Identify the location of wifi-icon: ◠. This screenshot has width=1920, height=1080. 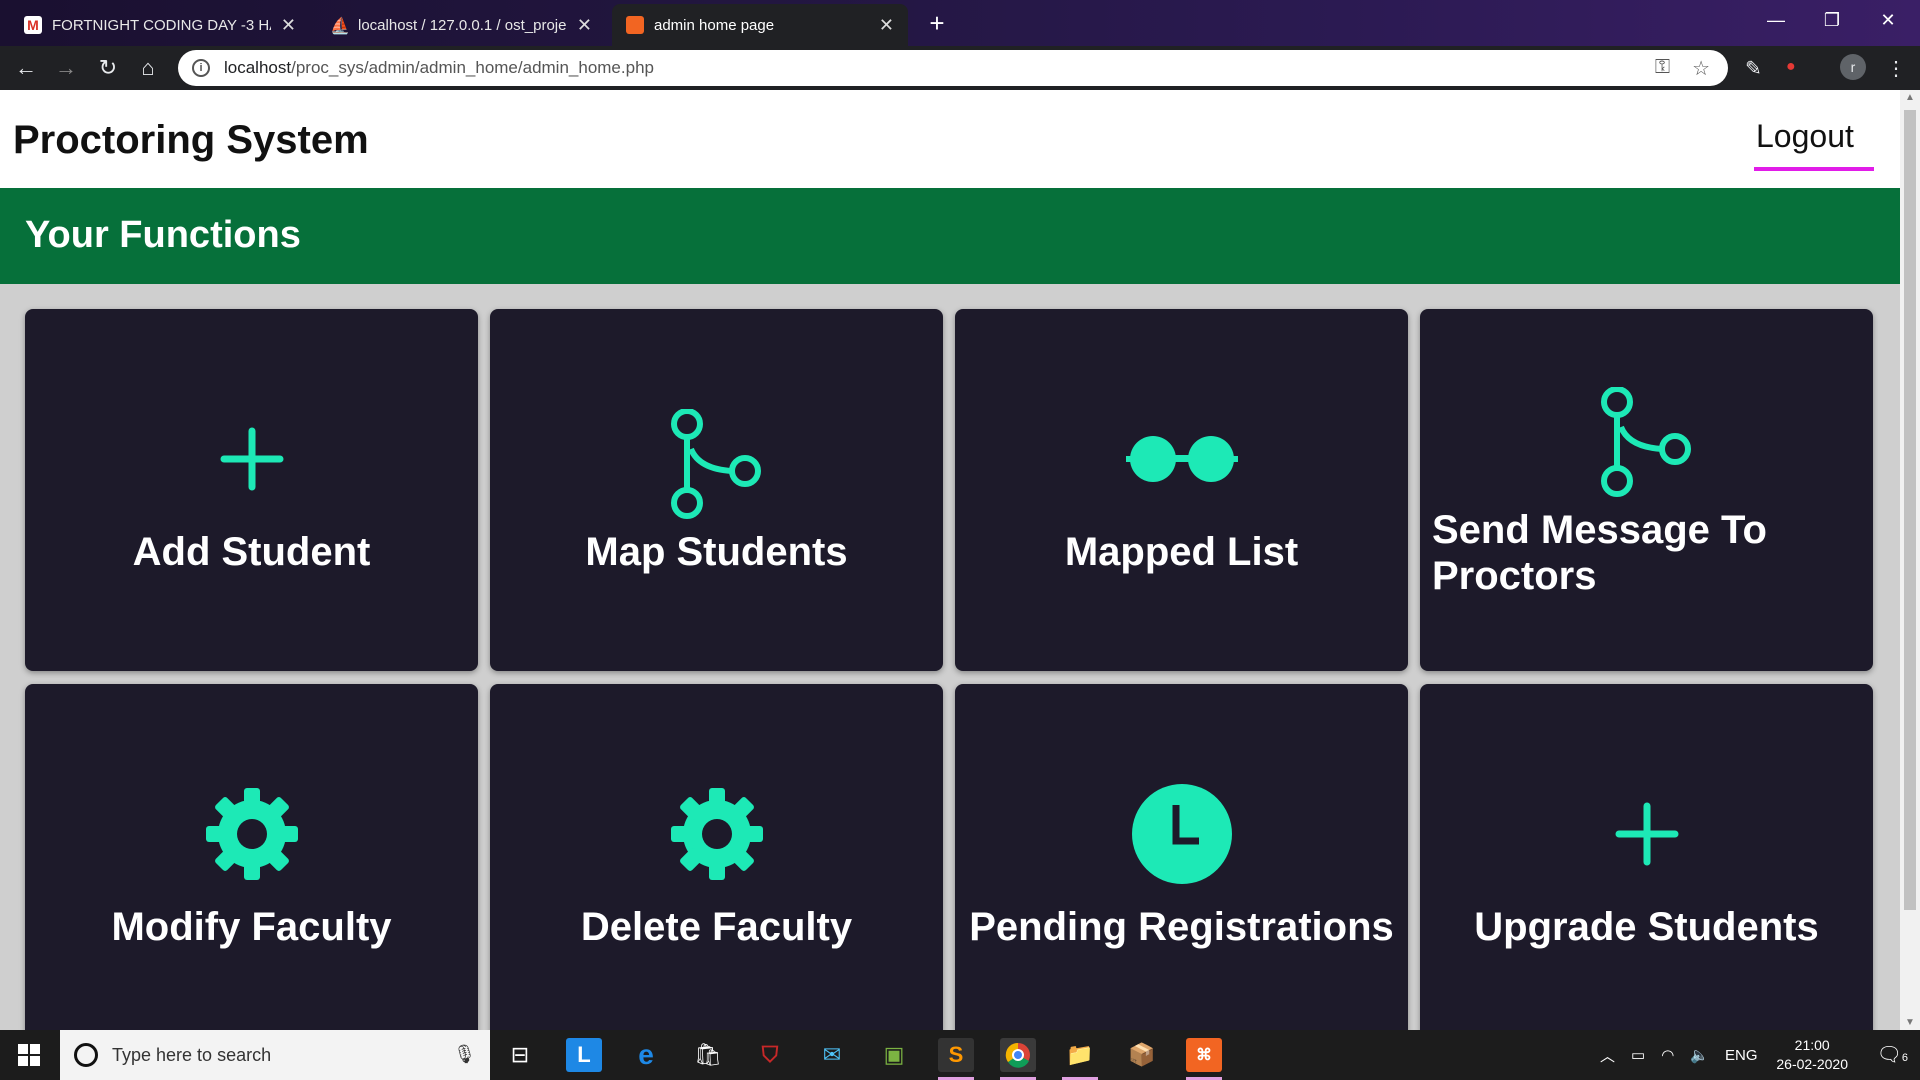
(1667, 1055).